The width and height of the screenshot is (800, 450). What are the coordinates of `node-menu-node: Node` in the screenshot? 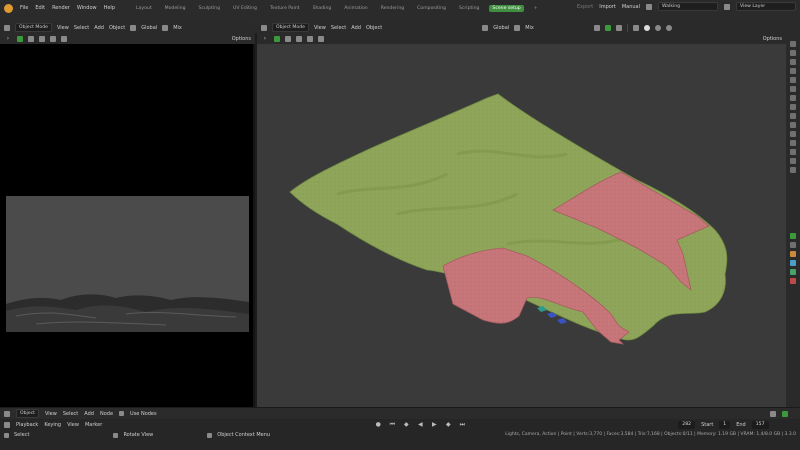 It's located at (106, 414).